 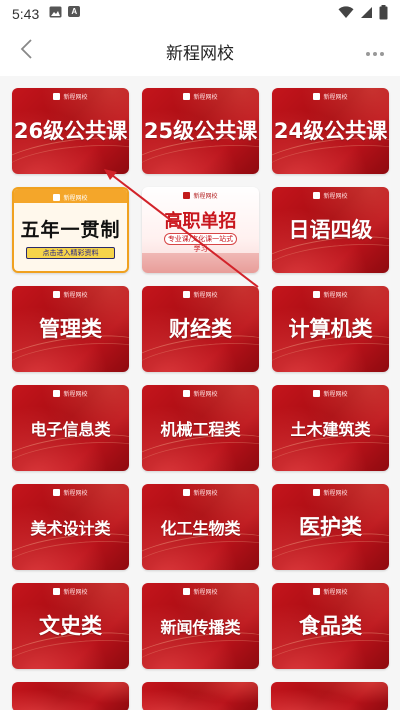 I want to click on image-icon, so click(x=55, y=14).